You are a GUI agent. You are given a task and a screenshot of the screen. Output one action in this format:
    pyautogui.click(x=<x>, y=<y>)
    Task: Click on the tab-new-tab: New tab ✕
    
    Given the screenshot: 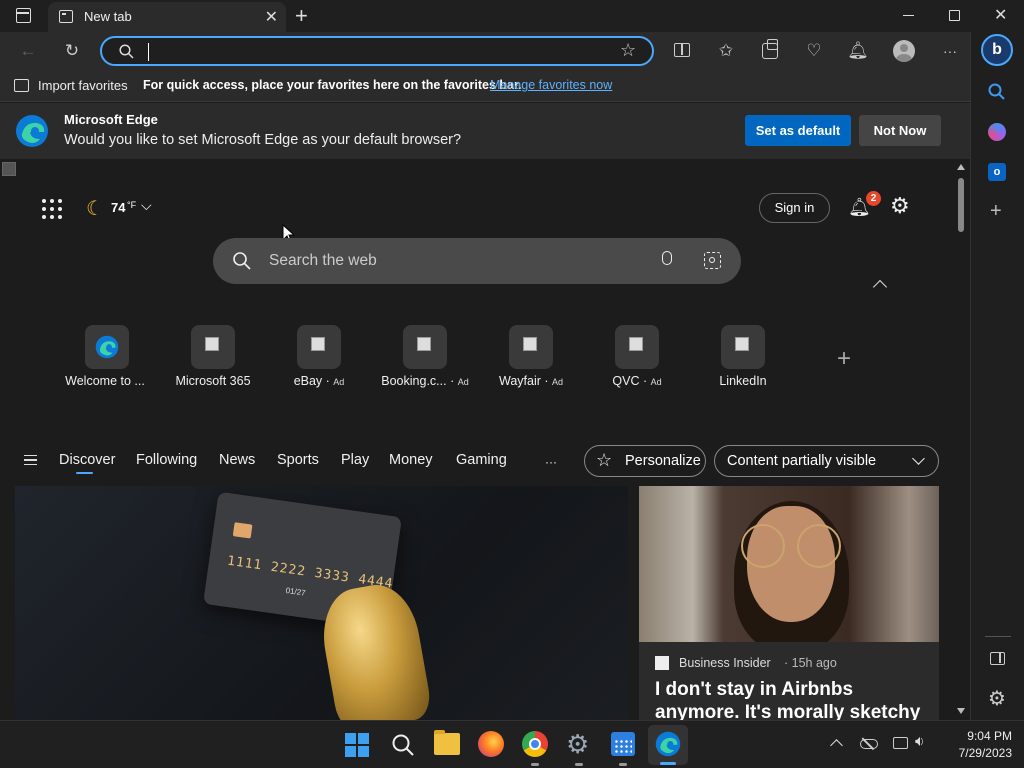 What is the action you would take?
    pyautogui.click(x=167, y=17)
    